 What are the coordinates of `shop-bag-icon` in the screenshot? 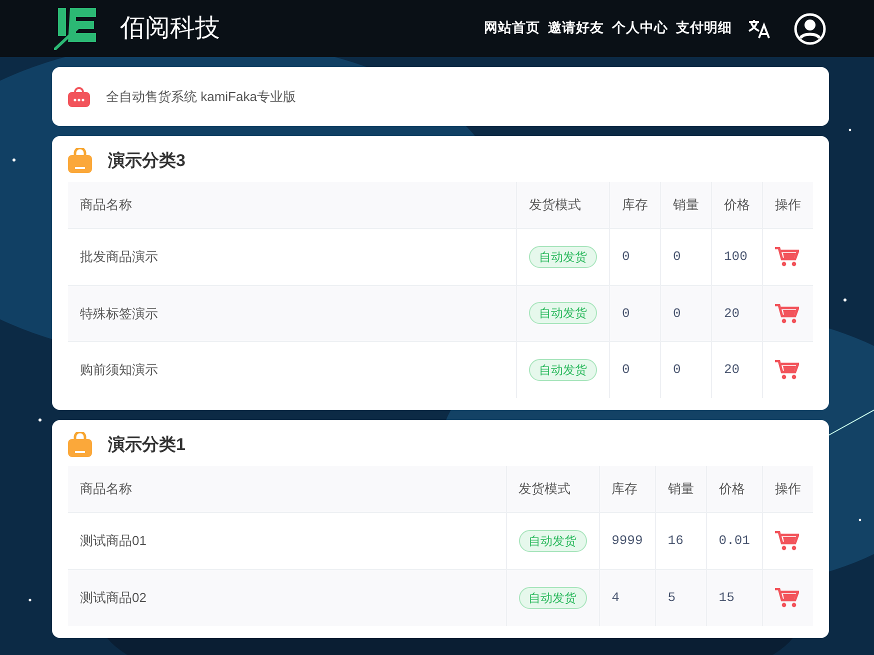 It's located at (79, 96).